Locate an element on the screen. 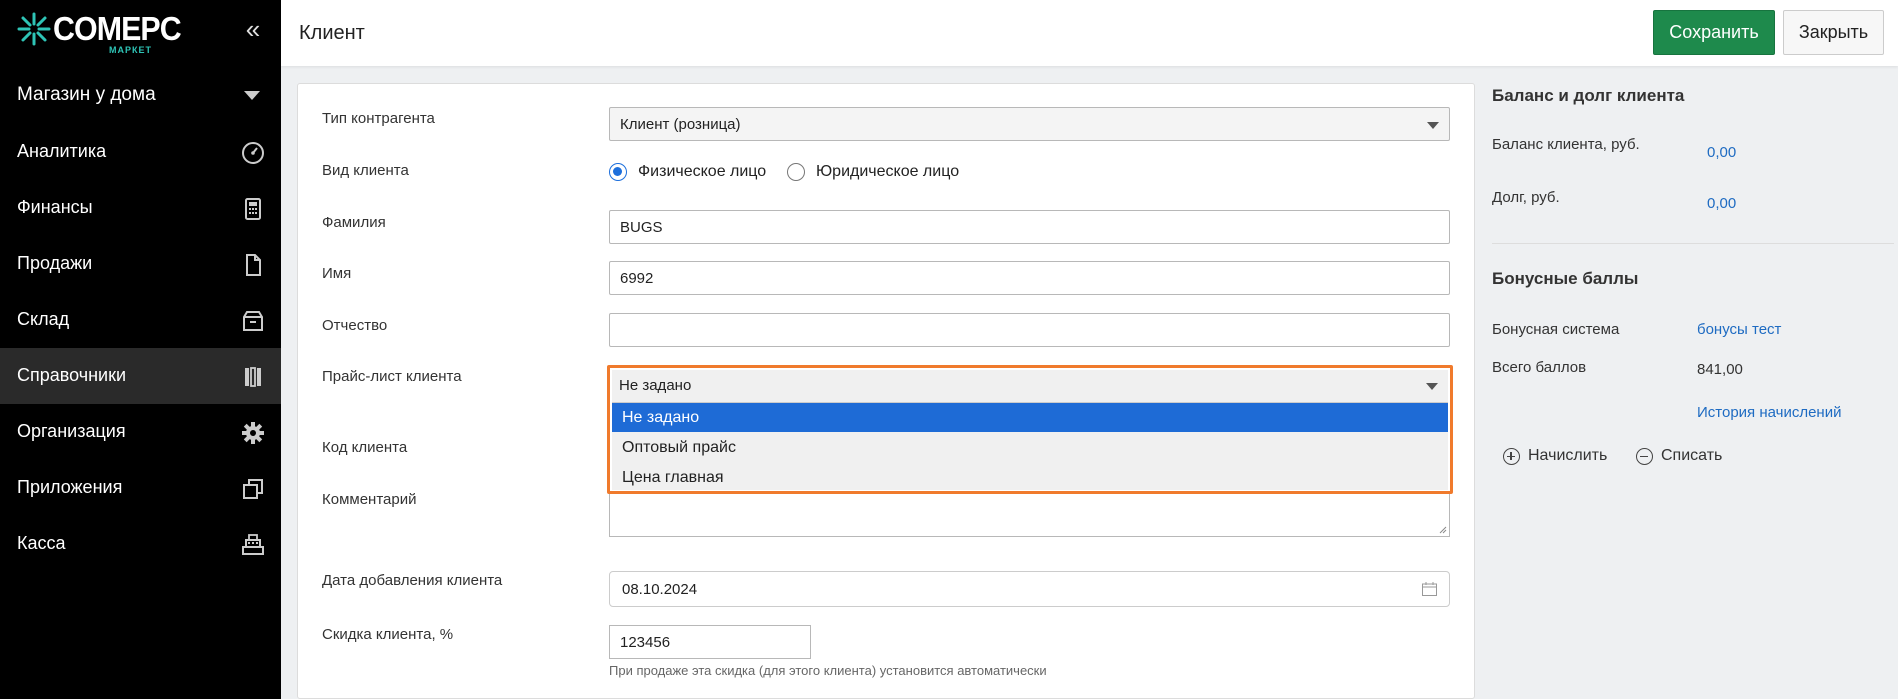 The image size is (1898, 699). speedometer-icon is located at coordinates (253, 153).